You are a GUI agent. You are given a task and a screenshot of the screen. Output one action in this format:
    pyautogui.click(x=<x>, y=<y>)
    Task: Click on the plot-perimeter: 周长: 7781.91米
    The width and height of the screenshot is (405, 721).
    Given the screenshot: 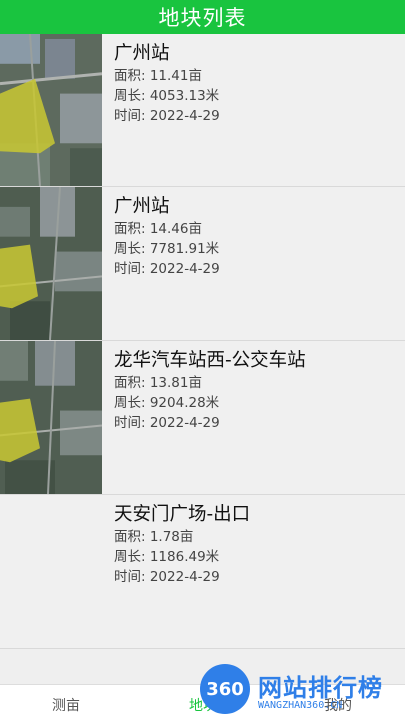 What is the action you would take?
    pyautogui.click(x=167, y=249)
    